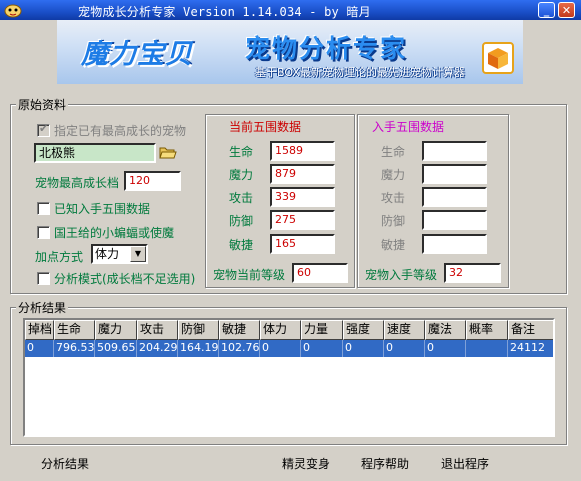 Image resolution: width=581 pixels, height=481 pixels. Describe the element at coordinates (13, 11) in the screenshot. I see `app-icon` at that location.